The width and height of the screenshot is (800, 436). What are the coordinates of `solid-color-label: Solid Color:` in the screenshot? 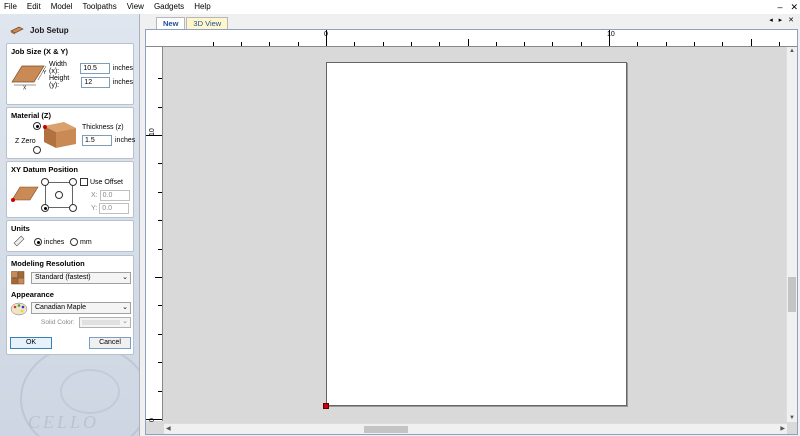 It's located at (58, 322).